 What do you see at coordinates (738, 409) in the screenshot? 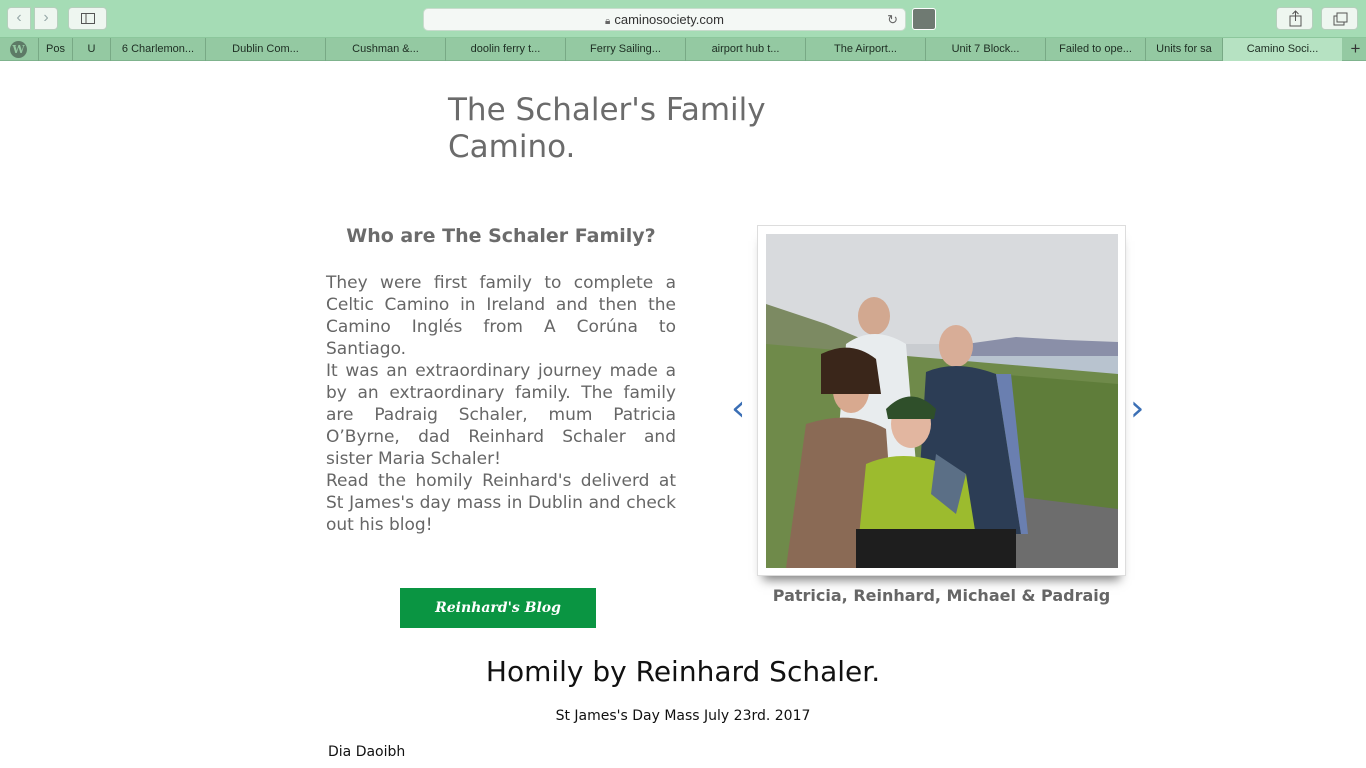
I see `gallery-prev-icon: ‹` at bounding box center [738, 409].